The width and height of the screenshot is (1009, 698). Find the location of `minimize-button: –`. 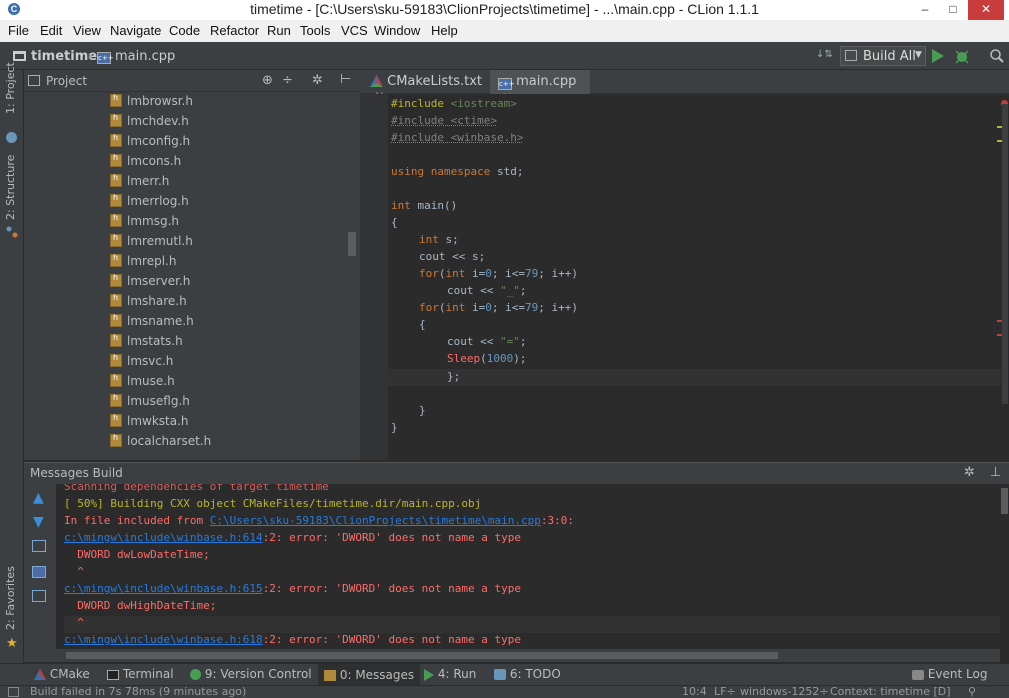

minimize-button: – is located at coordinates (925, 10).